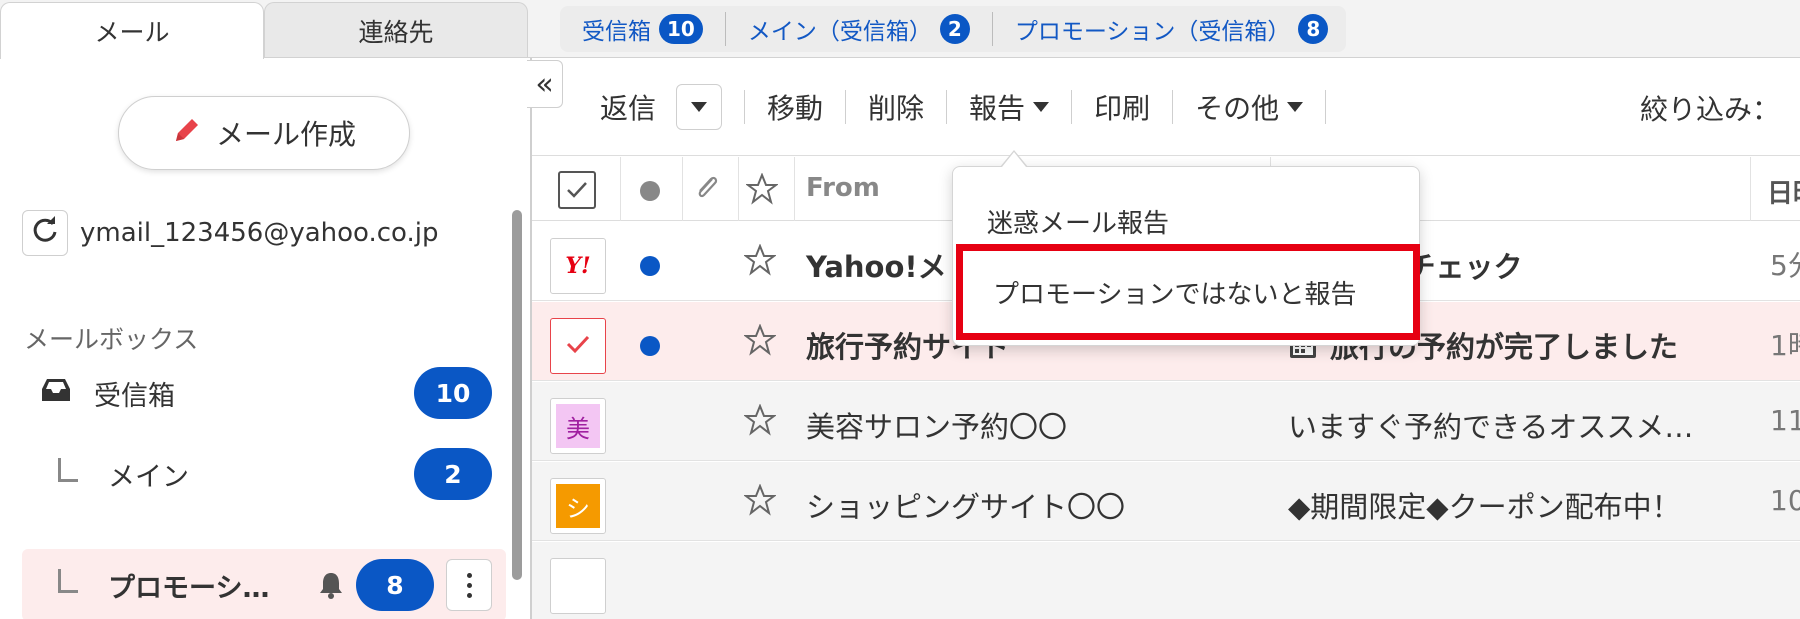 This screenshot has height=619, width=1800. Describe the element at coordinates (259, 233) in the screenshot. I see `account-email: ymail_123456@yahoo.co.jp` at that location.